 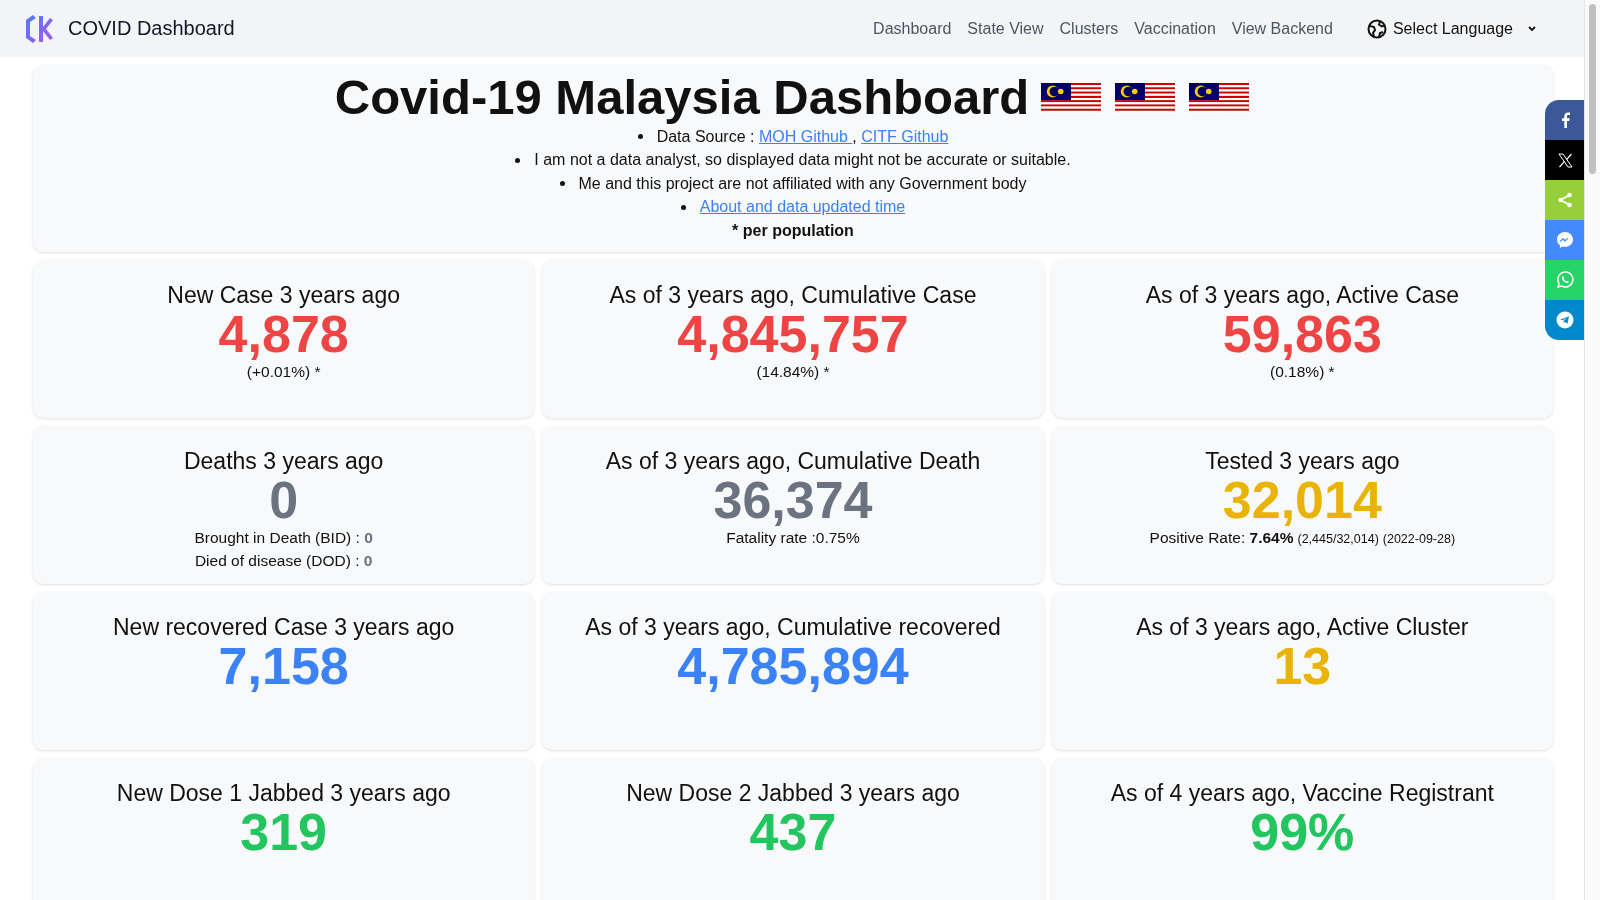 What do you see at coordinates (283, 537) in the screenshot?
I see `stat-detail: Brought in Death (BID) : 0` at bounding box center [283, 537].